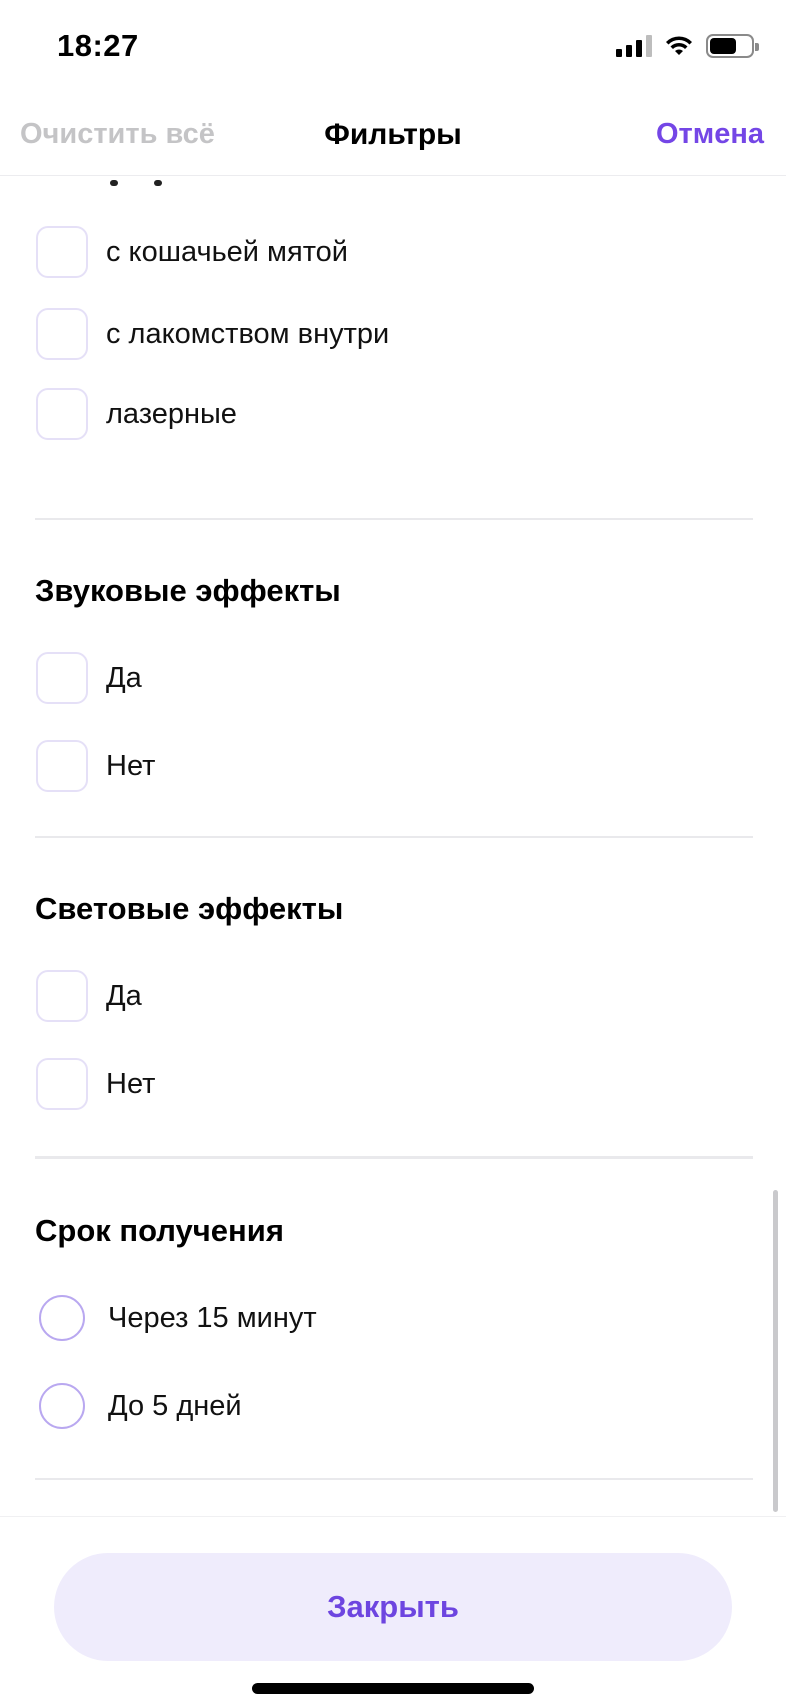  What do you see at coordinates (634, 46) in the screenshot?
I see `cellular-signal-icon` at bounding box center [634, 46].